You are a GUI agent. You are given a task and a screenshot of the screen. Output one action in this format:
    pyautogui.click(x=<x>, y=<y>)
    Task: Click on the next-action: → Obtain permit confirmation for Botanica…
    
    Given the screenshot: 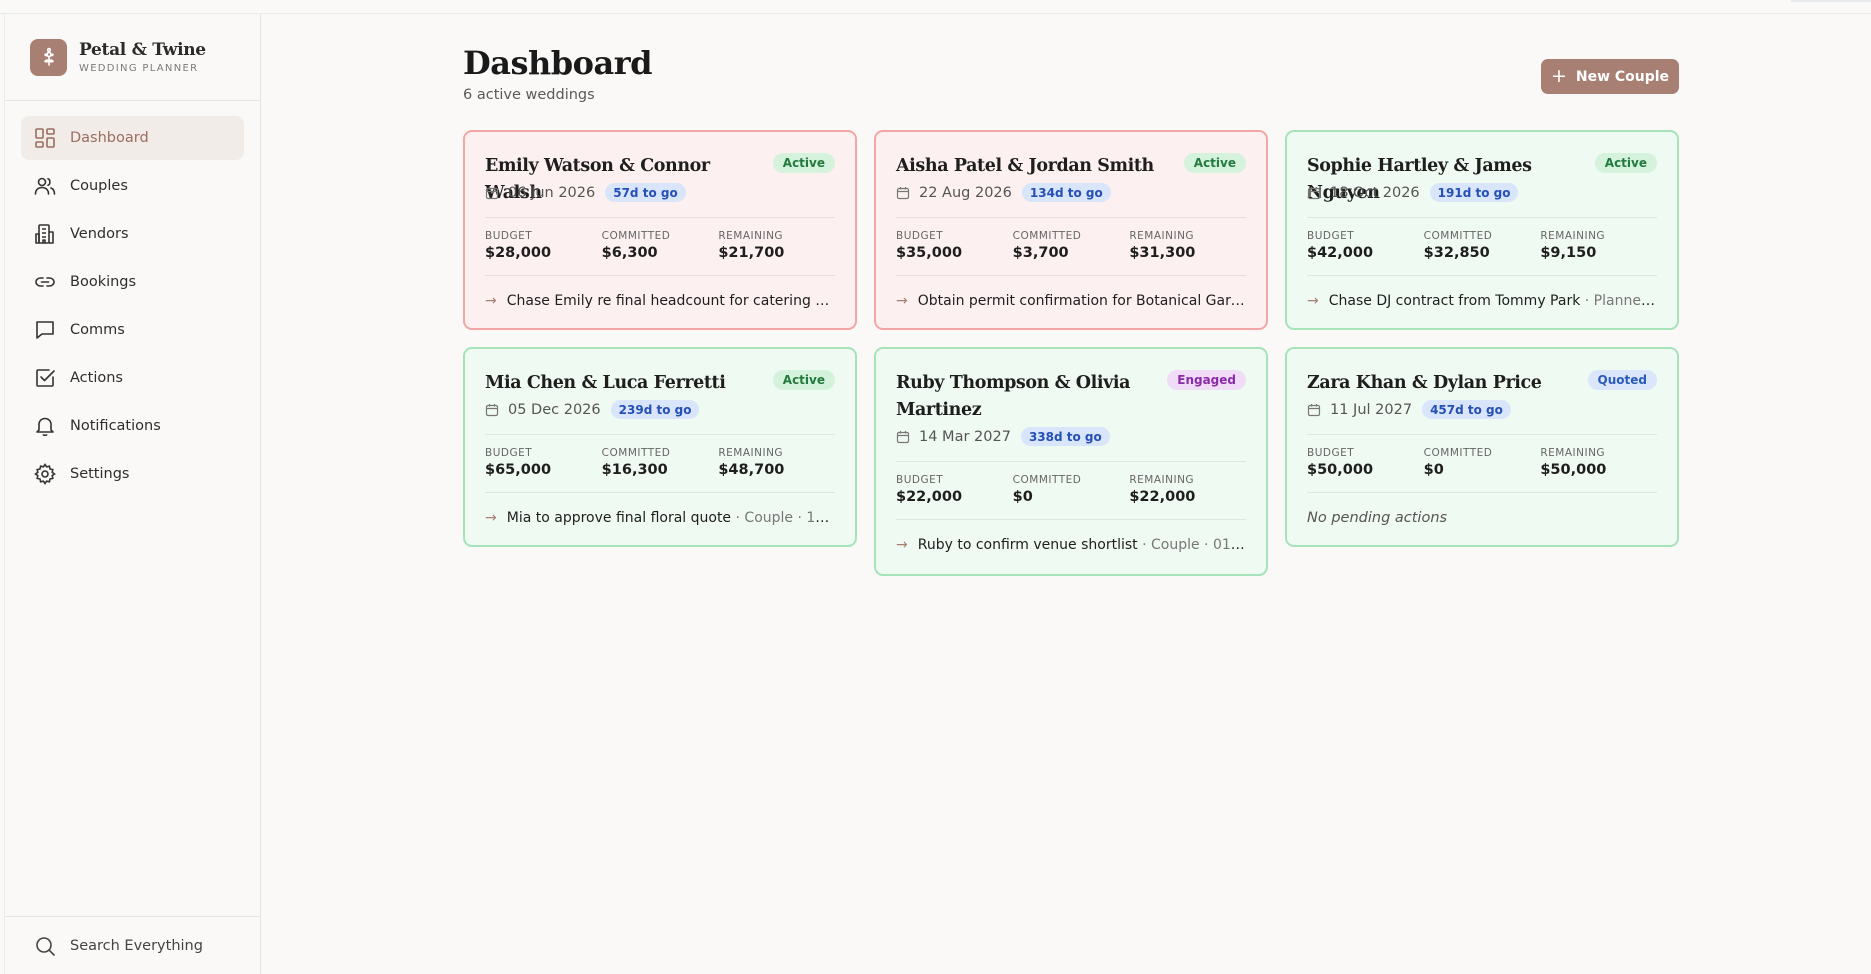 What is the action you would take?
    pyautogui.click(x=1071, y=301)
    